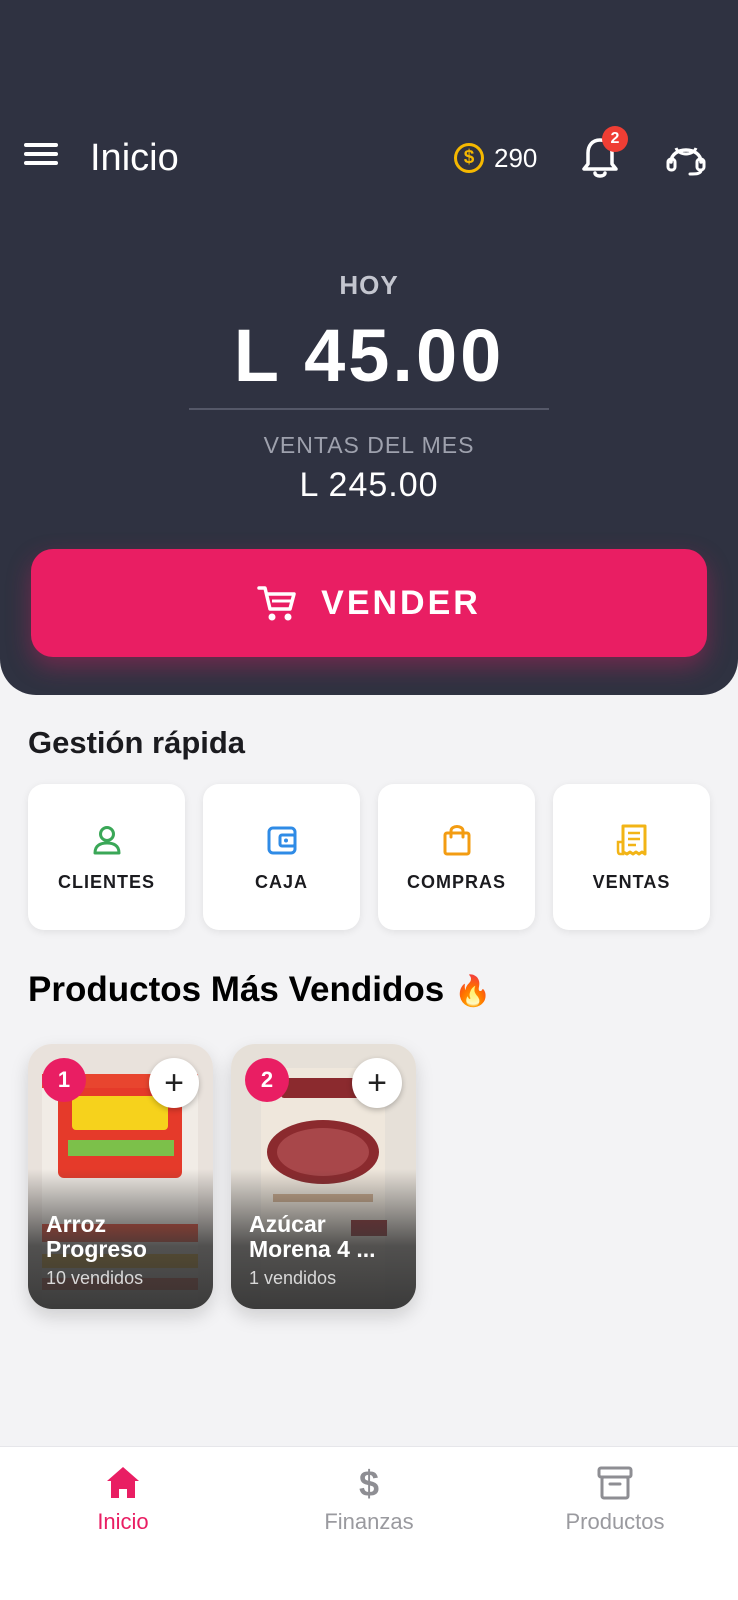 The width and height of the screenshot is (738, 1600). I want to click on hamburger-icon, so click(41, 145).